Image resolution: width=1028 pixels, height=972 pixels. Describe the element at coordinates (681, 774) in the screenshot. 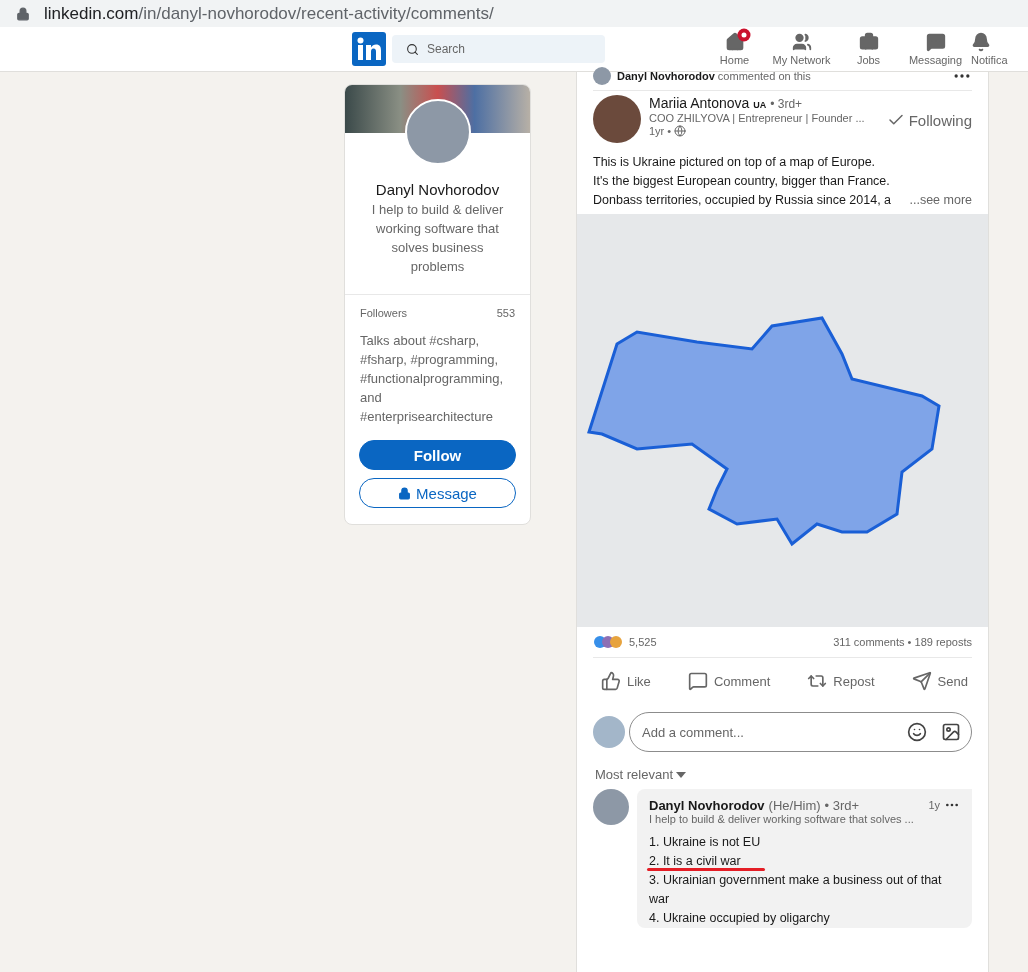

I see `caret-icon` at that location.